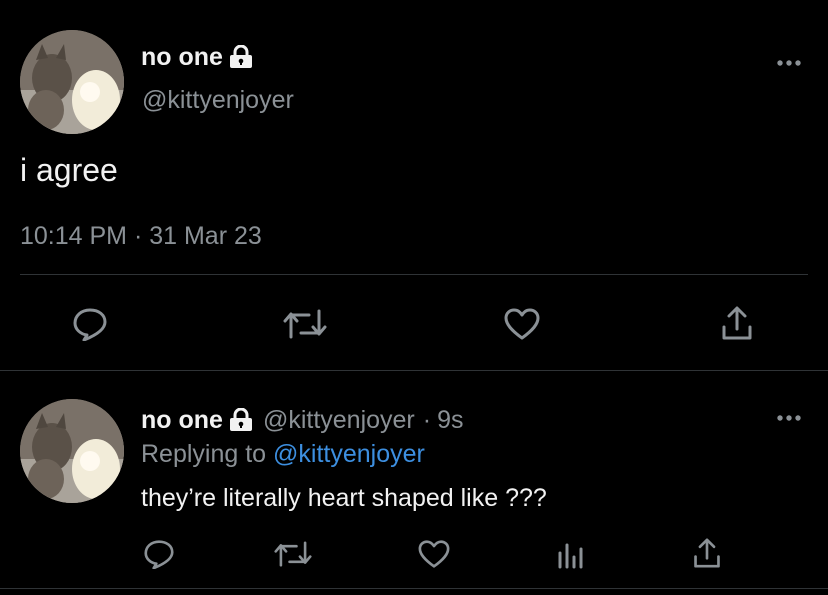  What do you see at coordinates (571, 554) in the screenshot?
I see `analytics-icon` at bounding box center [571, 554].